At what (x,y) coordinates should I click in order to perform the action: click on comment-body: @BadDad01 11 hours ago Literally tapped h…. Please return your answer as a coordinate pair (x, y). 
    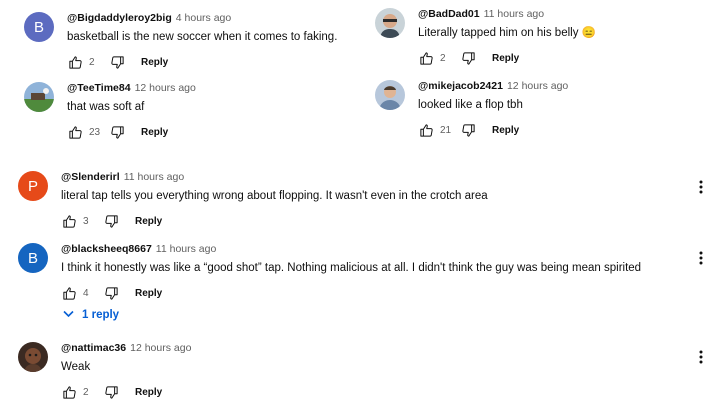
    Looking at the image, I should click on (507, 37).